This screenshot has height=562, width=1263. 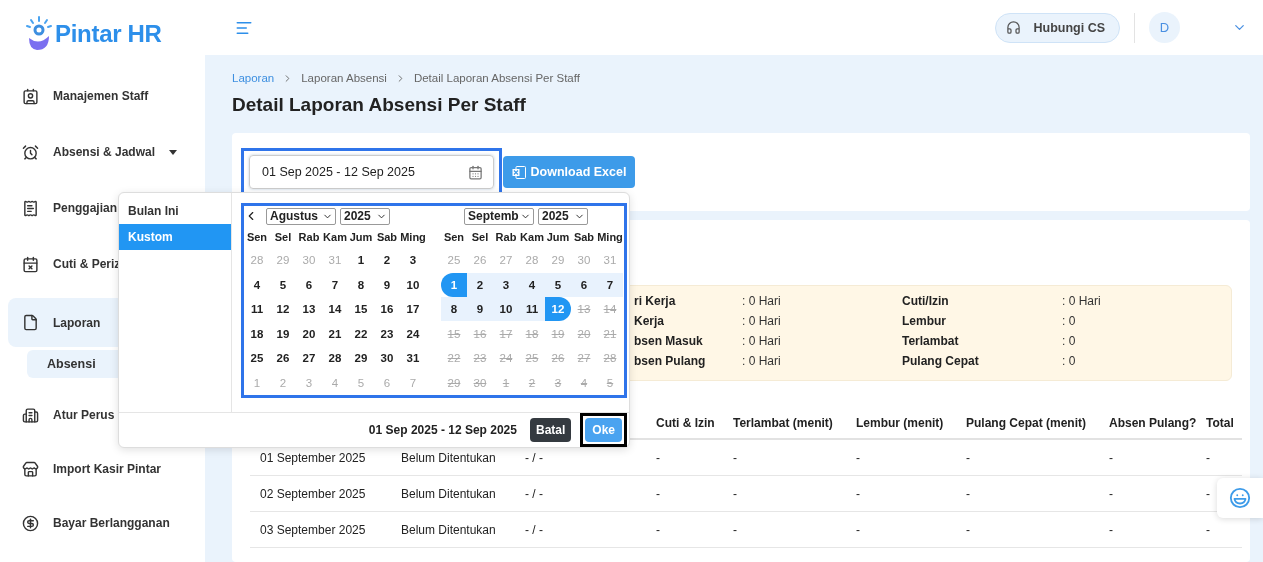 I want to click on calendar-day: 25, so click(x=257, y=358).